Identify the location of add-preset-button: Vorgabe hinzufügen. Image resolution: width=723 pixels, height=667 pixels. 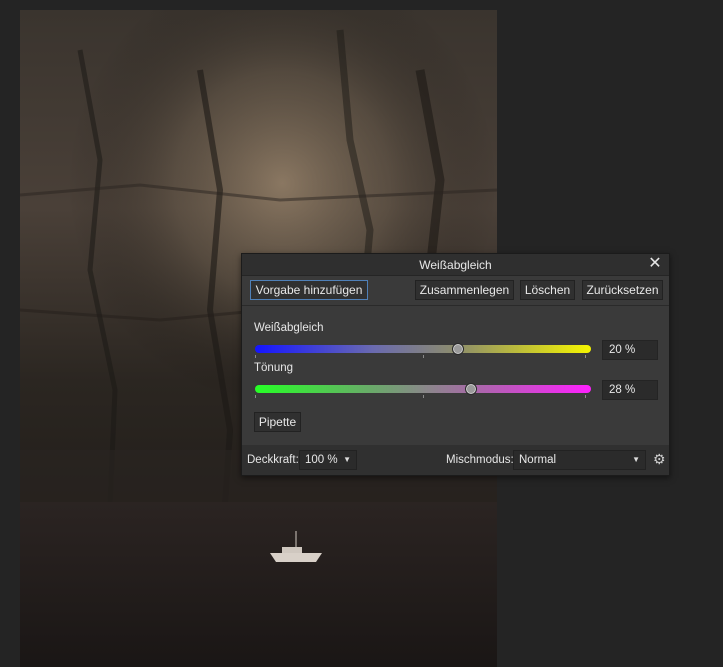
(309, 290).